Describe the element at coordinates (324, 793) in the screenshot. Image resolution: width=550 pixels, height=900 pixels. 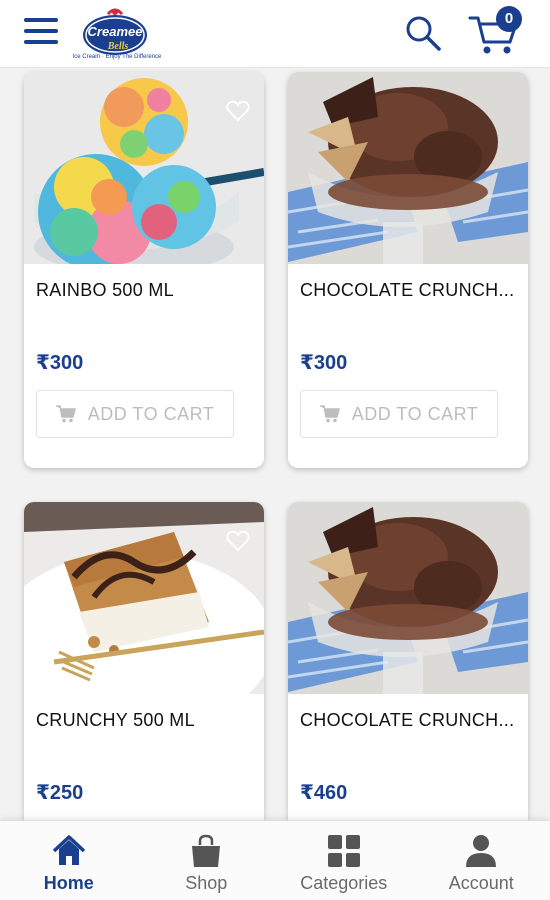
I see `product-price: ₹460` at that location.